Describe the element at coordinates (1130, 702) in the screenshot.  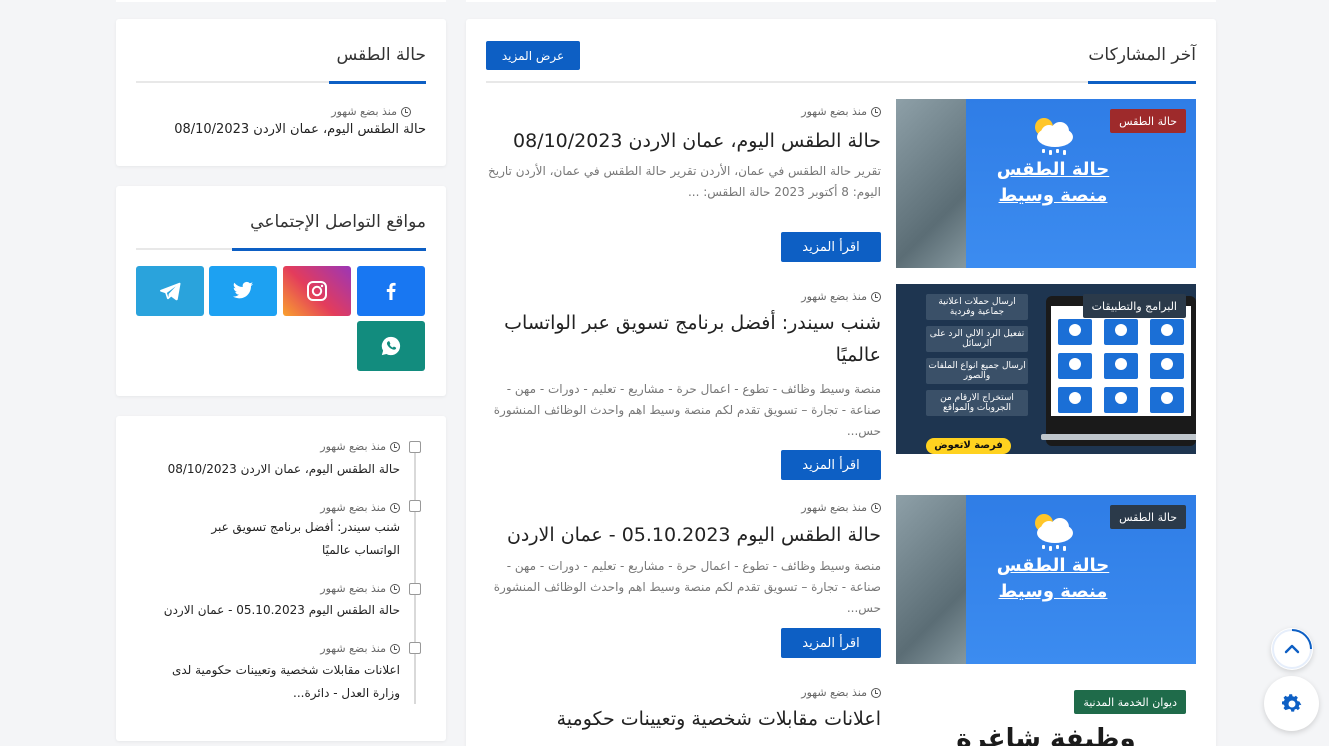
I see `category-tag: ديوان الخدمة المدنية` at that location.